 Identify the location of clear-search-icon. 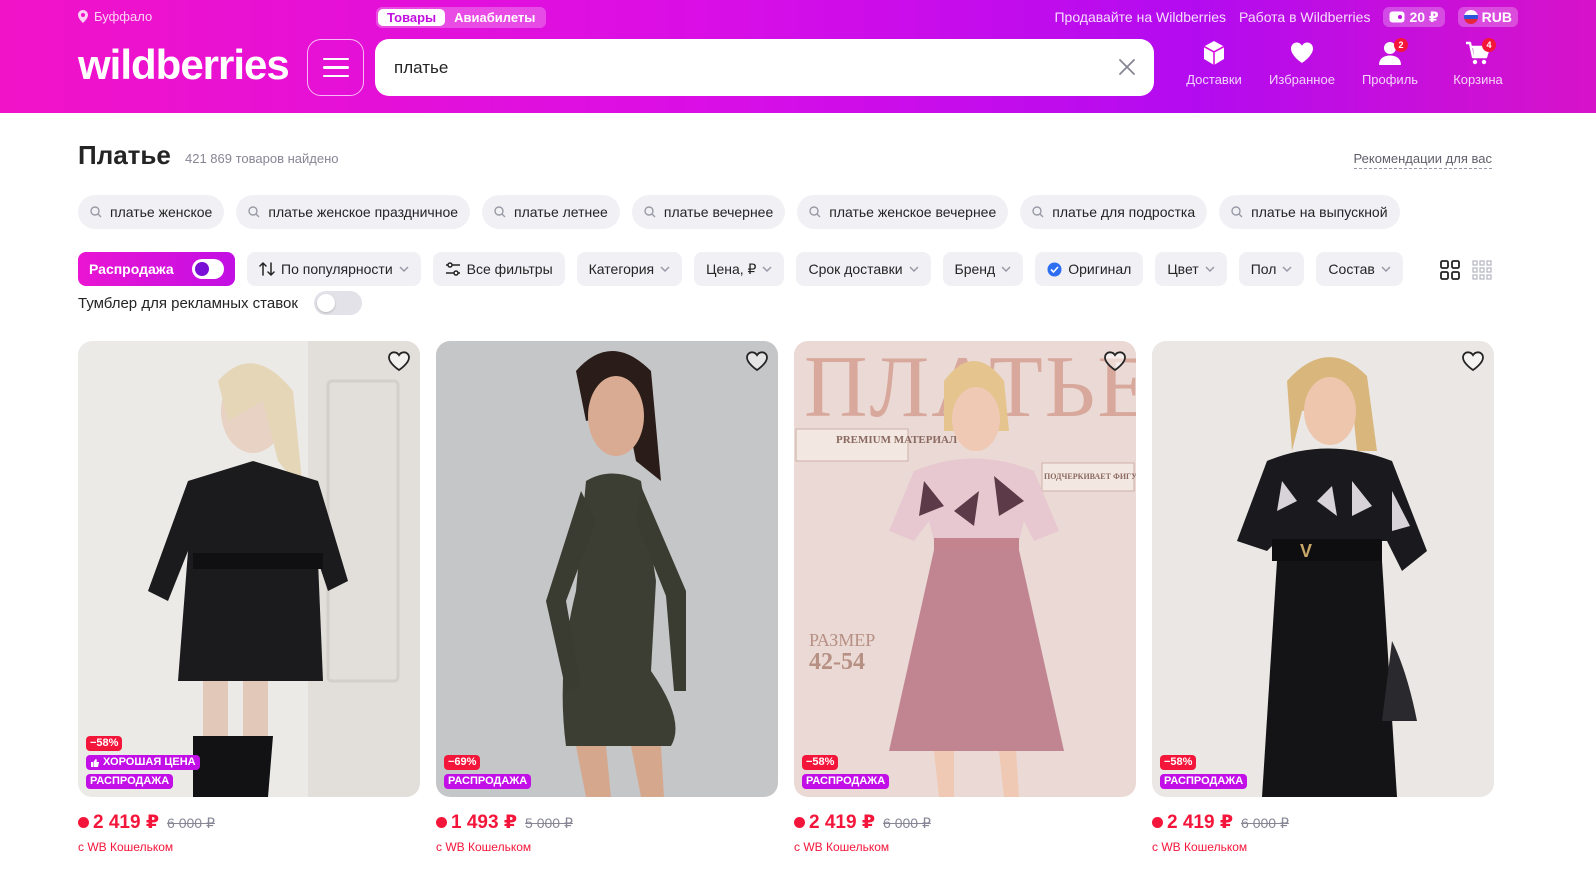
(1127, 67).